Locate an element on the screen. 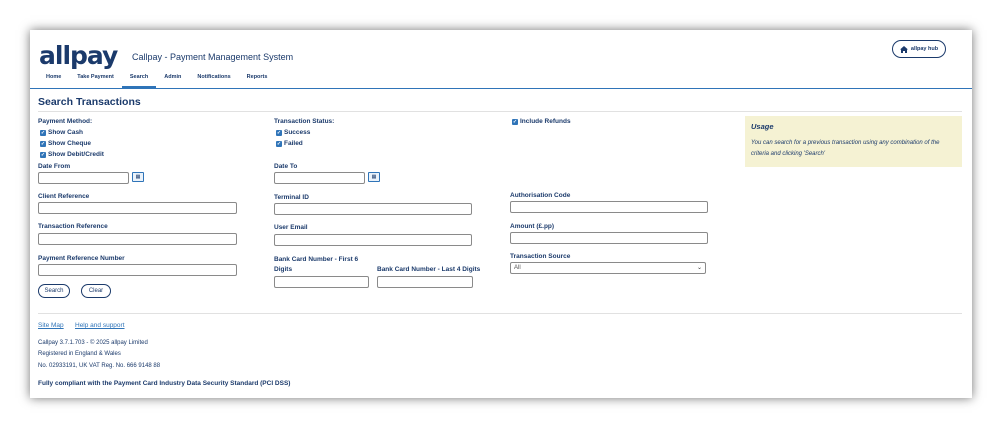  transaction-status-label: Transaction Status: is located at coordinates (304, 121).